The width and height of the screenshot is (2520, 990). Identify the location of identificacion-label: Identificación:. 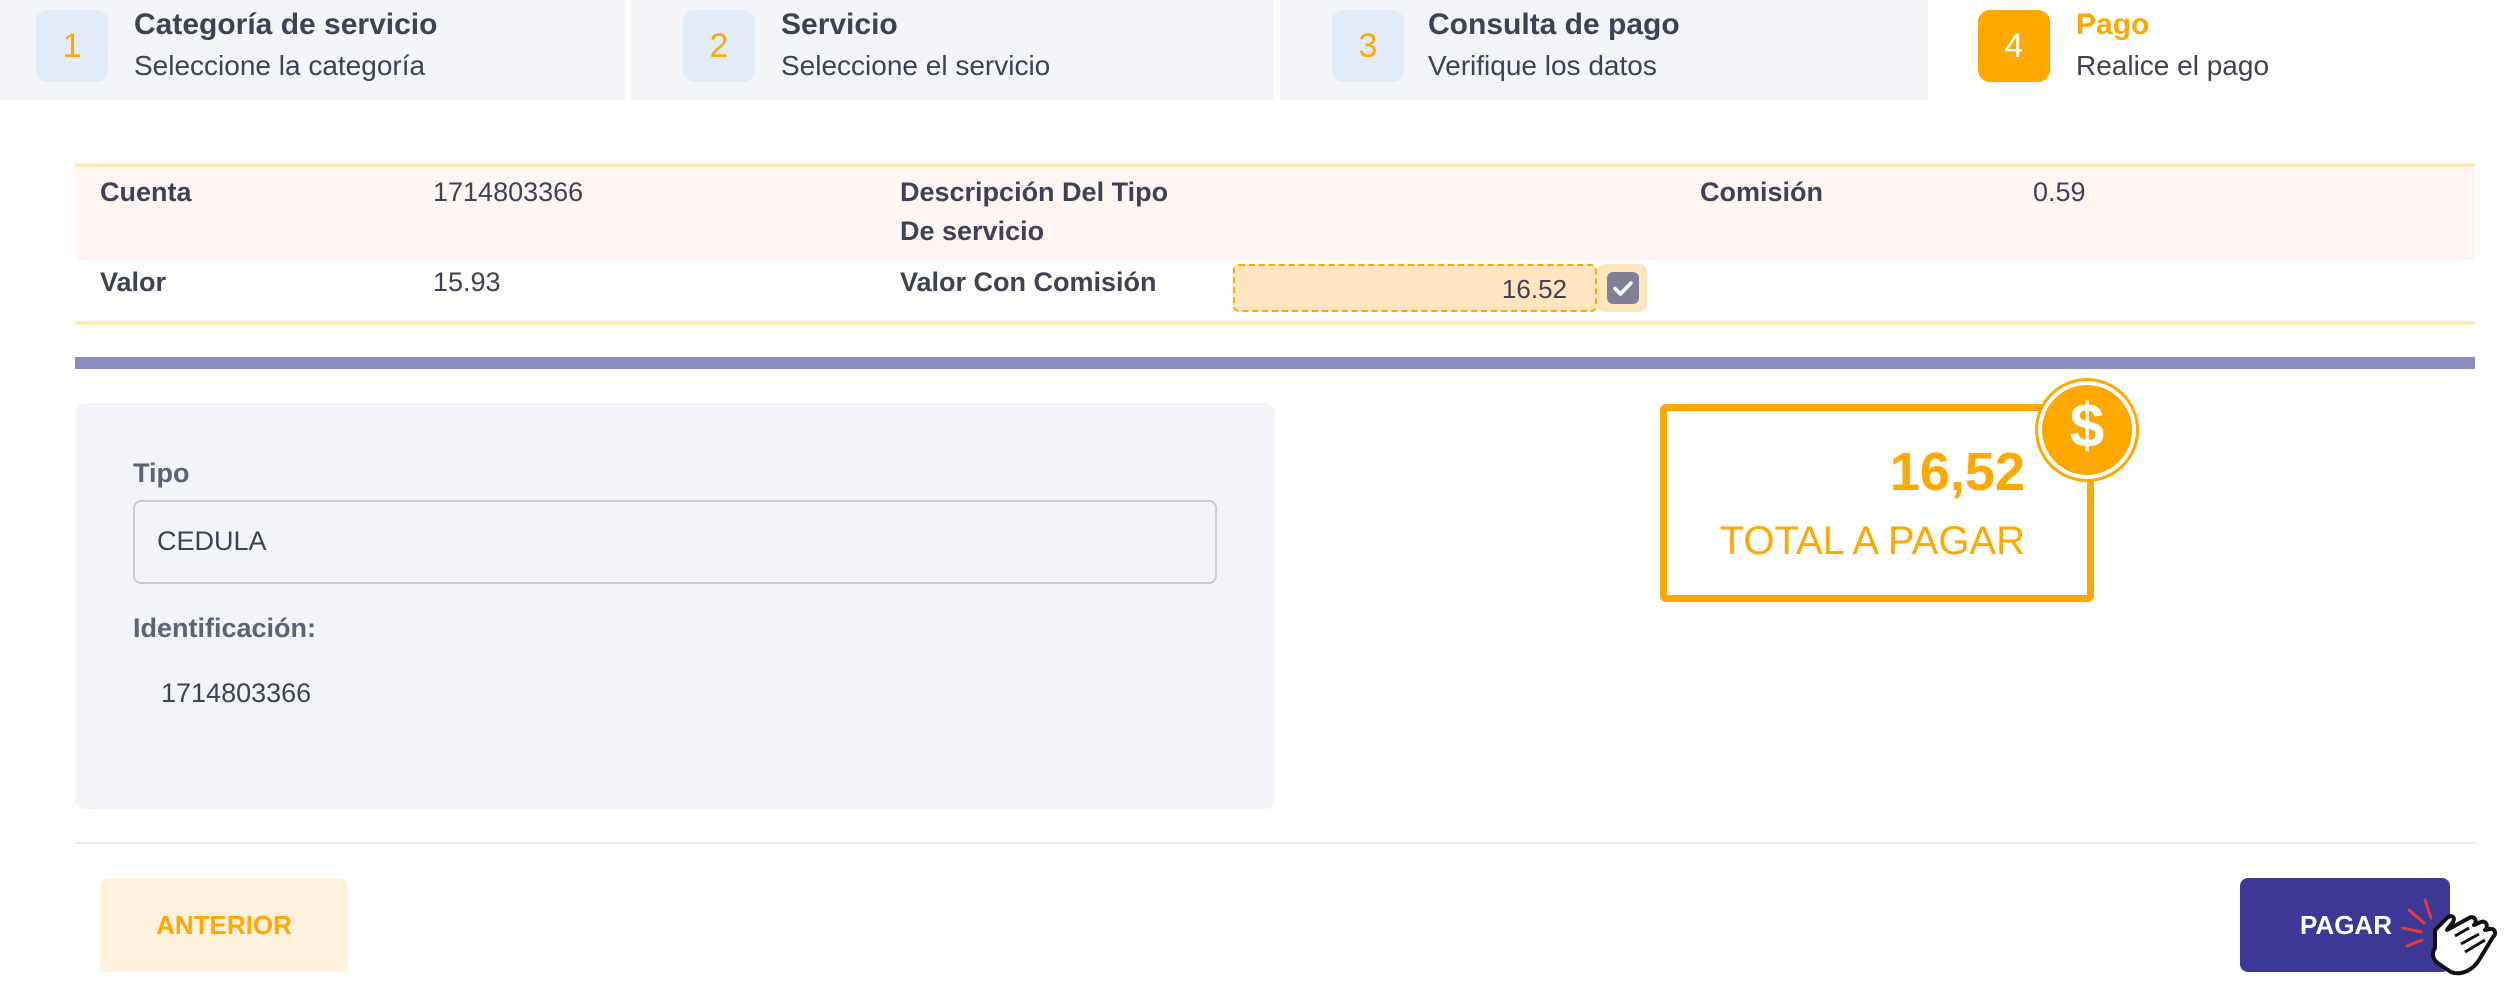
(225, 628).